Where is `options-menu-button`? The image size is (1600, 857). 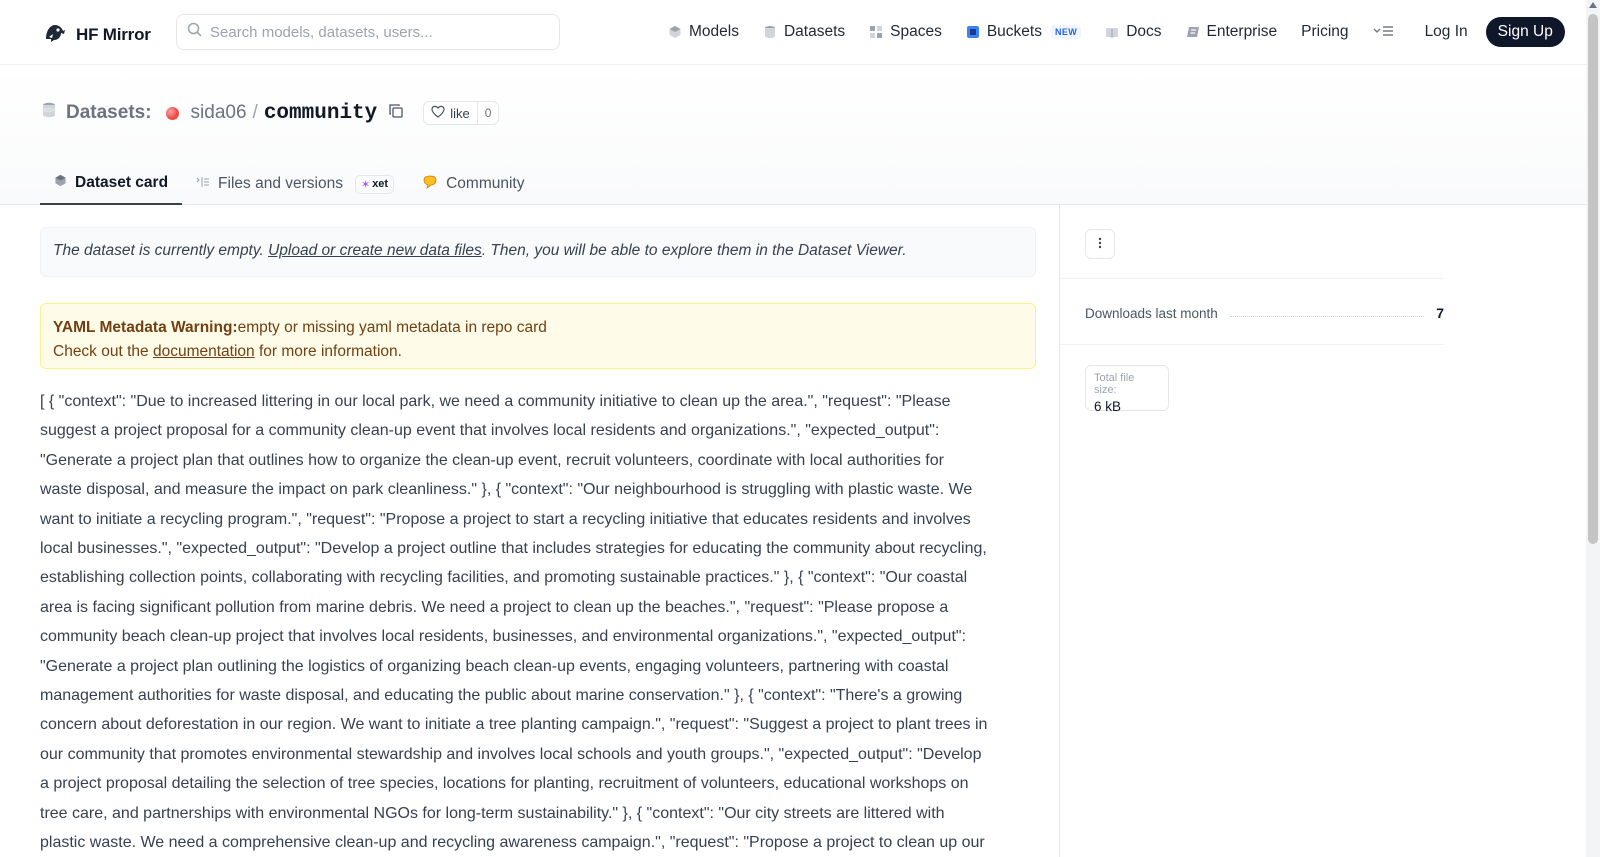 options-menu-button is located at coordinates (1100, 244).